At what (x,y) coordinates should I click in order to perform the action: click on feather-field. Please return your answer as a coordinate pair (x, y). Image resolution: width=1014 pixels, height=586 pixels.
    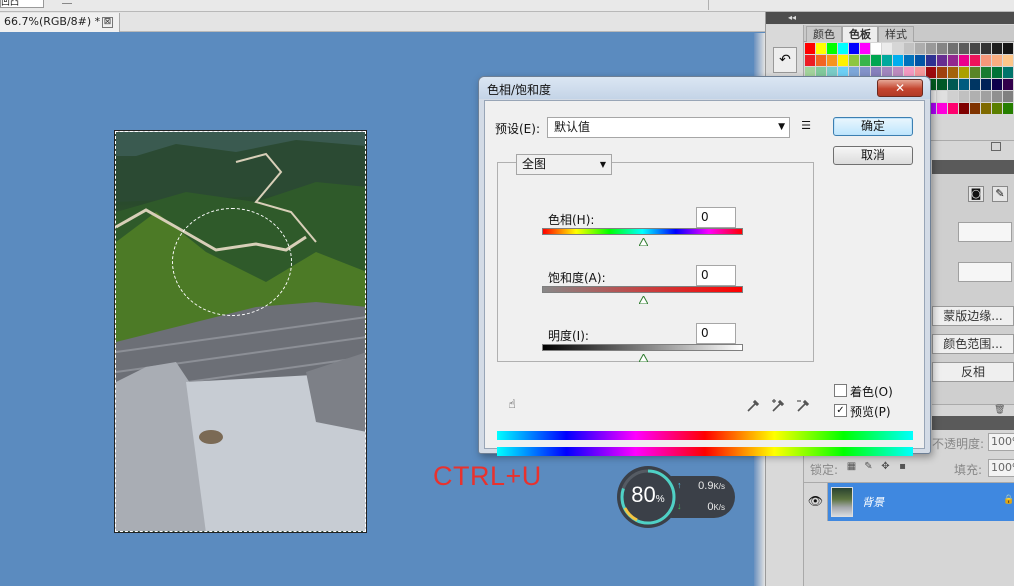
    Looking at the image, I should click on (985, 272).